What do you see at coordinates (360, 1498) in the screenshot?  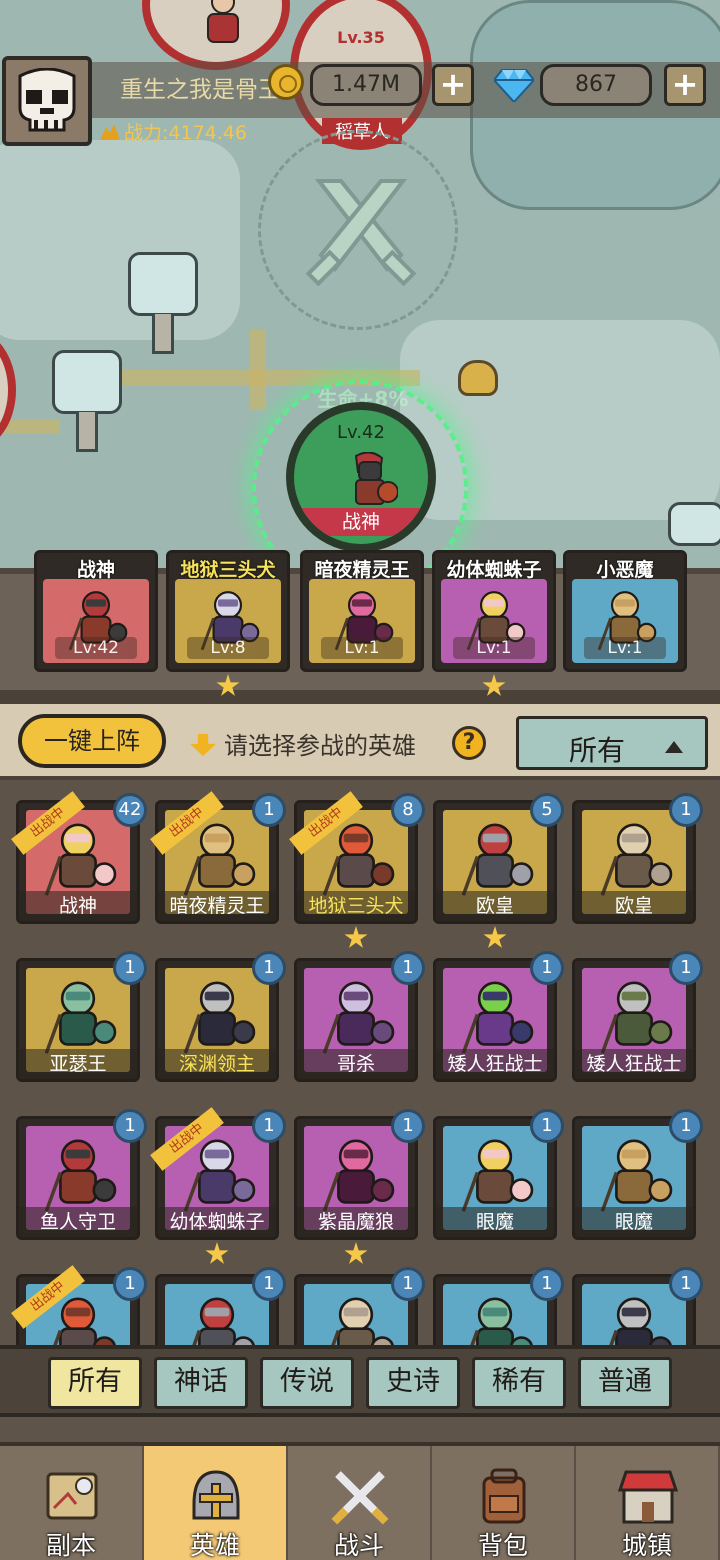 I see `crossed-swords-icon` at bounding box center [360, 1498].